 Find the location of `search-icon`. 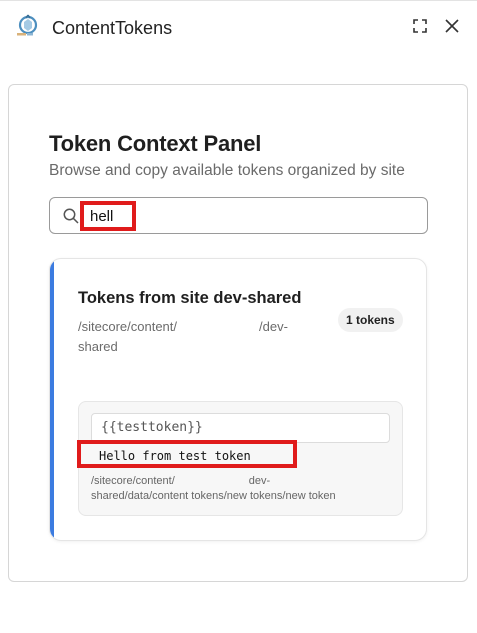

search-icon is located at coordinates (71, 216).